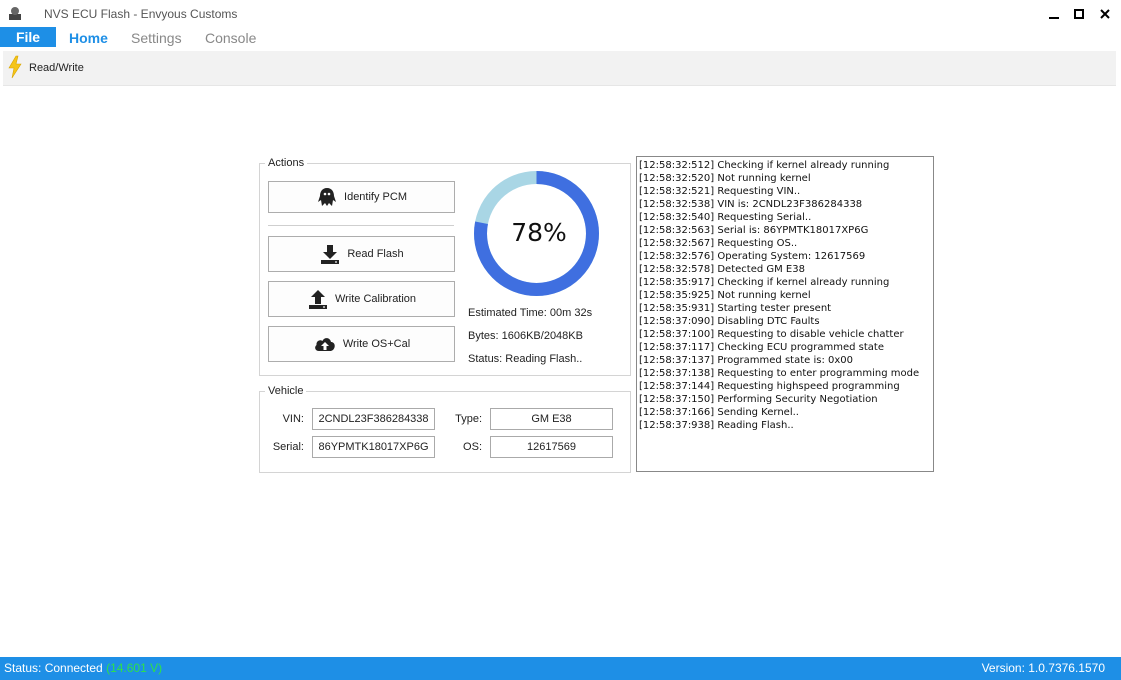  What do you see at coordinates (735, 308) in the screenshot?
I see `log-line: [12:58:35:931] Starting tester present` at bounding box center [735, 308].